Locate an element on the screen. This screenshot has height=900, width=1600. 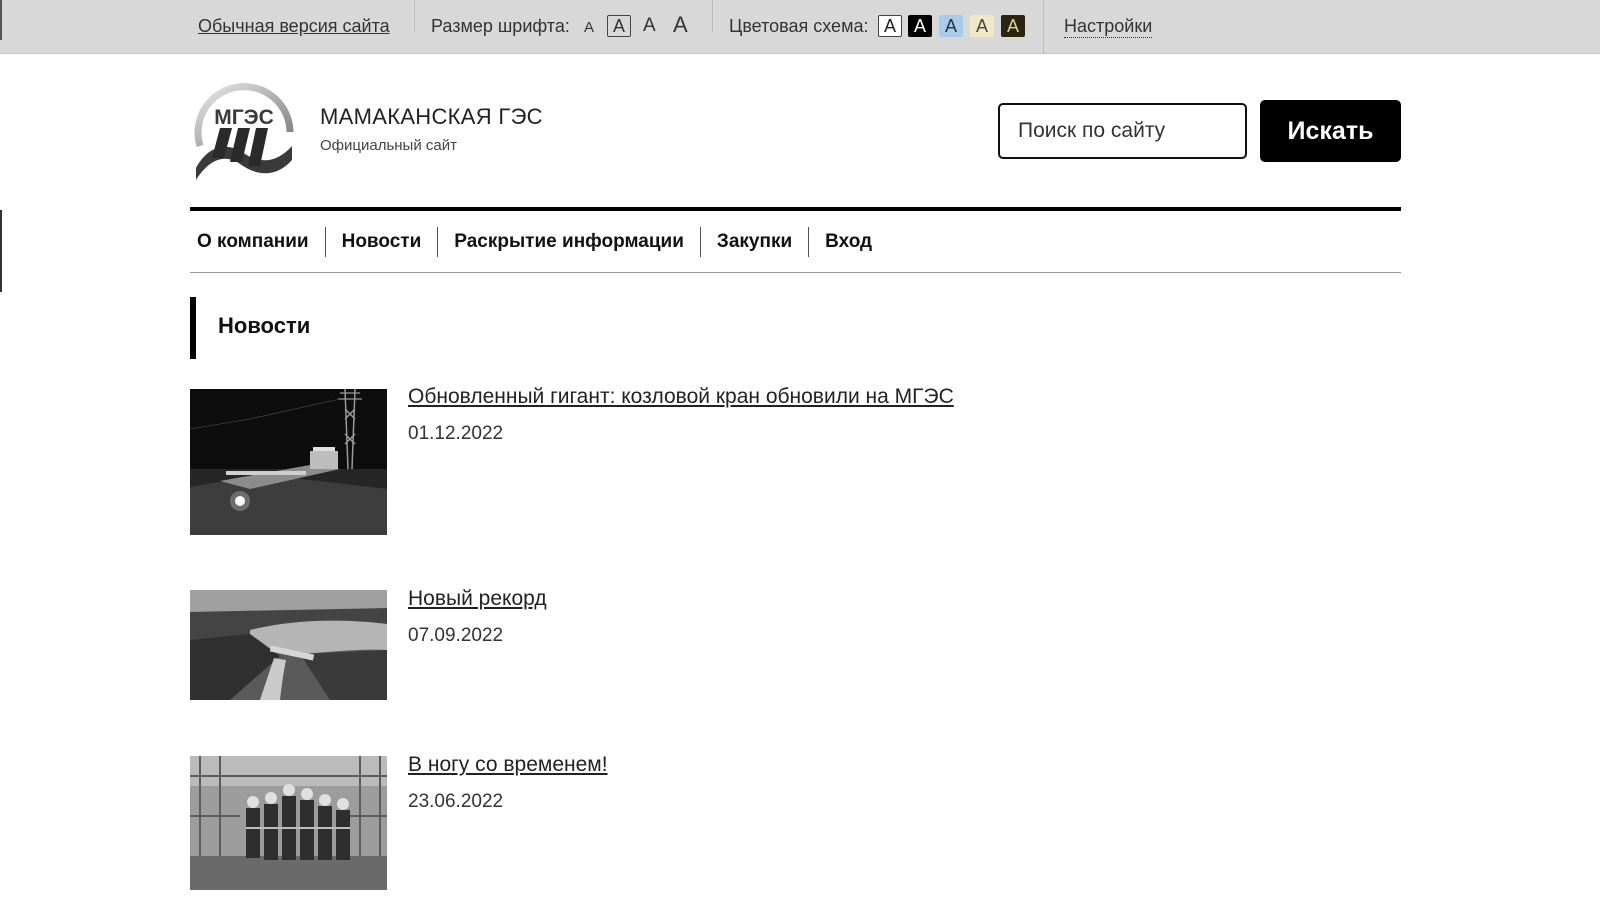
color-scheme-brown-button: A is located at coordinates (1013, 26).